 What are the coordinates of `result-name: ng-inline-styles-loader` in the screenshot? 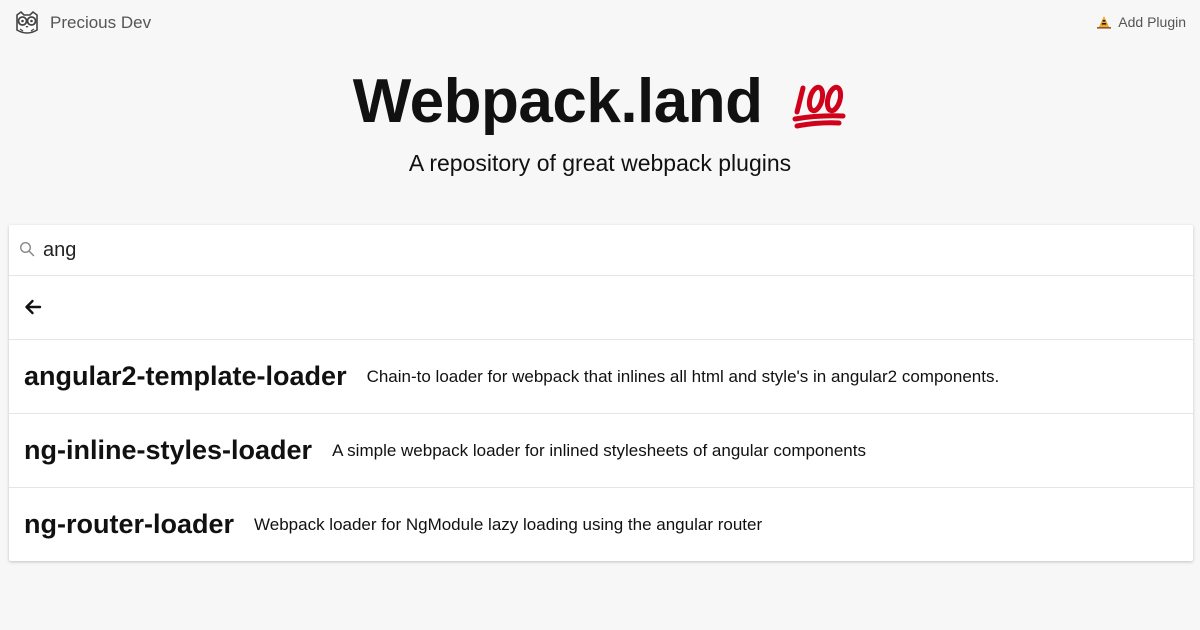 It's located at (168, 450).